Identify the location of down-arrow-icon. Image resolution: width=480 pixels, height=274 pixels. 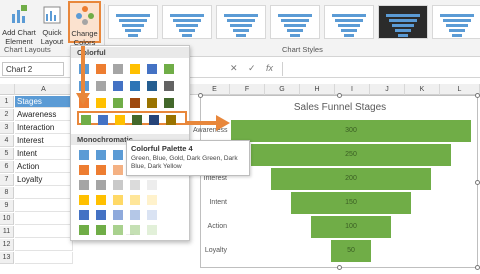
(83, 75).